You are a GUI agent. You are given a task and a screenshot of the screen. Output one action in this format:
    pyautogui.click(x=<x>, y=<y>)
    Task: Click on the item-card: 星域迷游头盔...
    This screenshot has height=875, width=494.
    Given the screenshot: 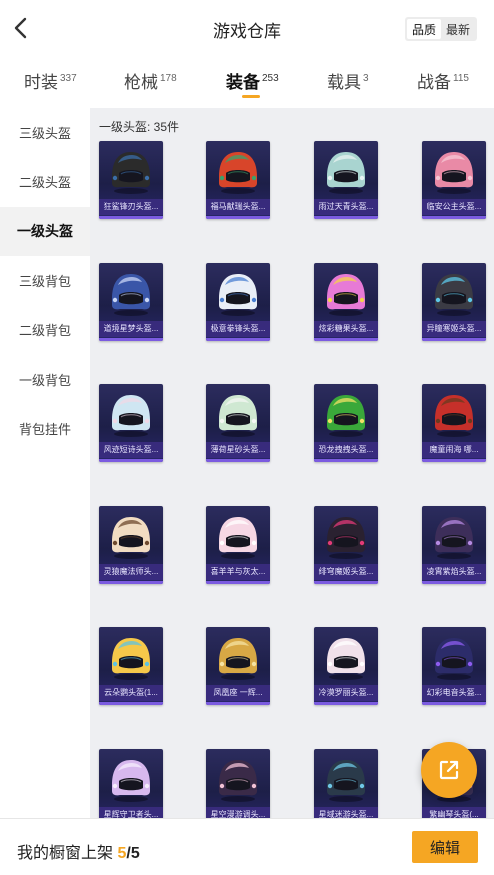 What is the action you would take?
    pyautogui.click(x=346, y=783)
    